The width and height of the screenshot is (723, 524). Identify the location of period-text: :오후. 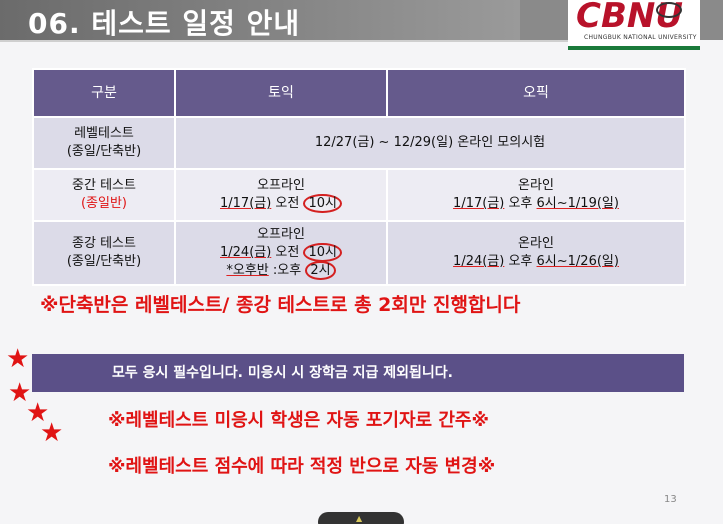
(287, 270).